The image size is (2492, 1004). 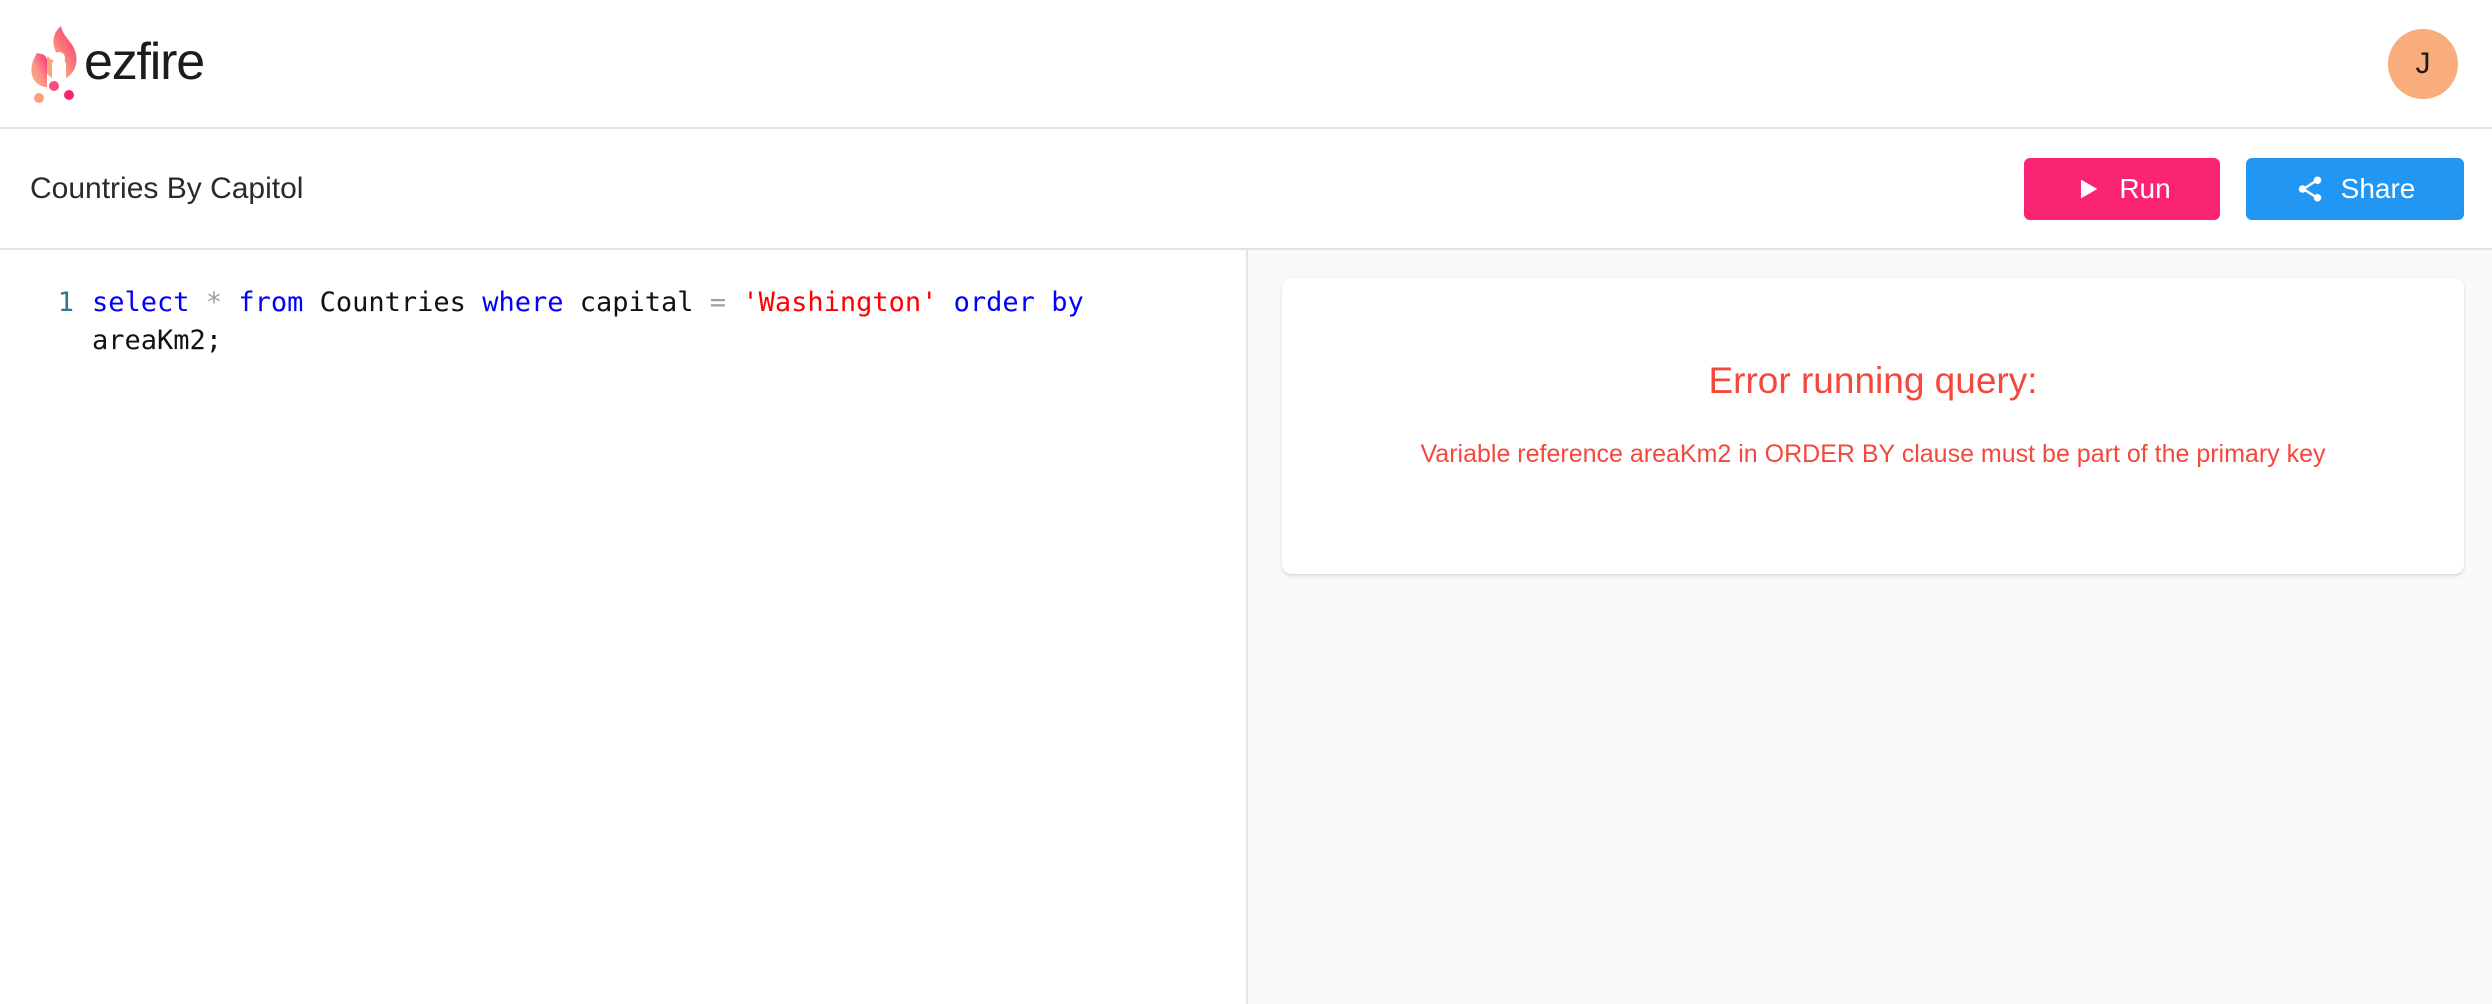 I want to click on app-header: ezfire J, so click(x=1246, y=64).